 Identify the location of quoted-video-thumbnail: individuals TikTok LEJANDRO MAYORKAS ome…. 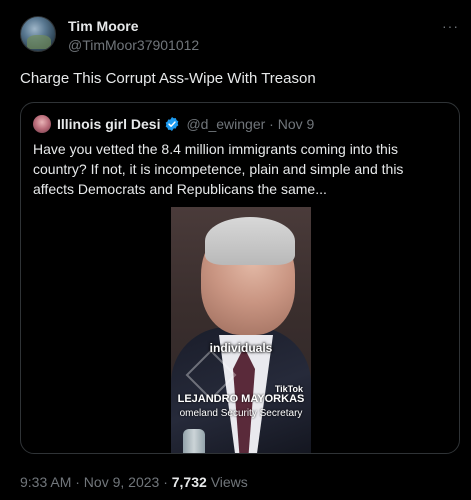
(241, 330).